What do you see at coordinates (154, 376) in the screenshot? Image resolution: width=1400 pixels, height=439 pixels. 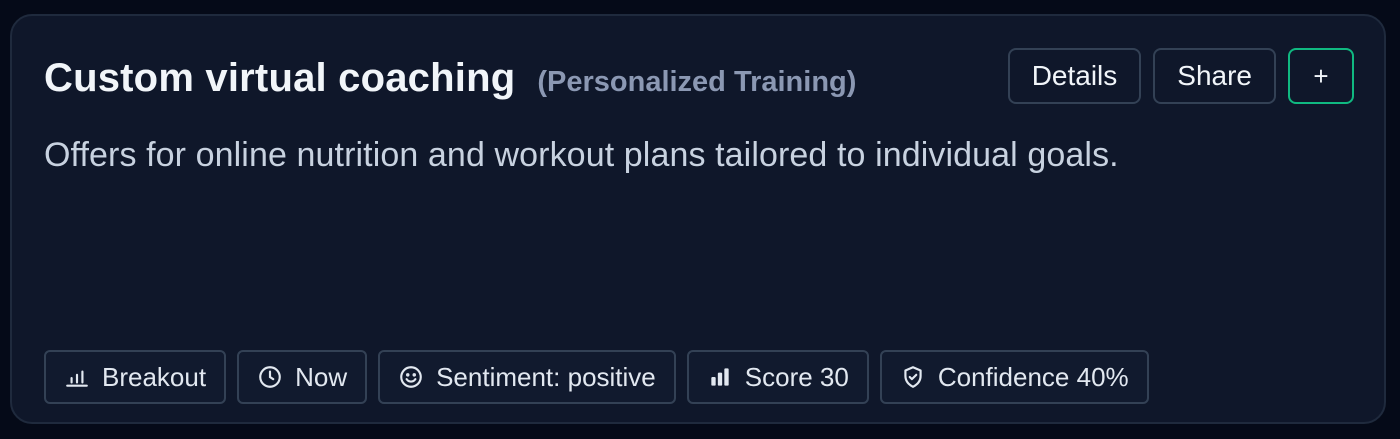 I see `chip-label: Breakout` at bounding box center [154, 376].